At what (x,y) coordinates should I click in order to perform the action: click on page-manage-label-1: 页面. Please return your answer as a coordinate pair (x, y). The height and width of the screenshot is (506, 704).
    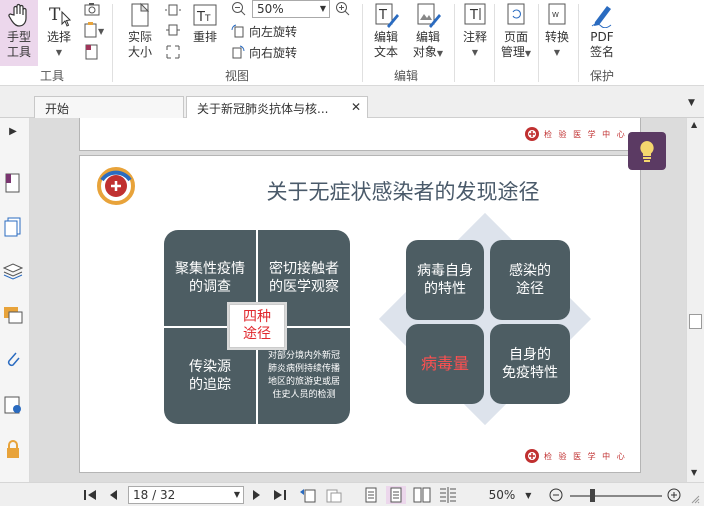
    Looking at the image, I should click on (515, 37).